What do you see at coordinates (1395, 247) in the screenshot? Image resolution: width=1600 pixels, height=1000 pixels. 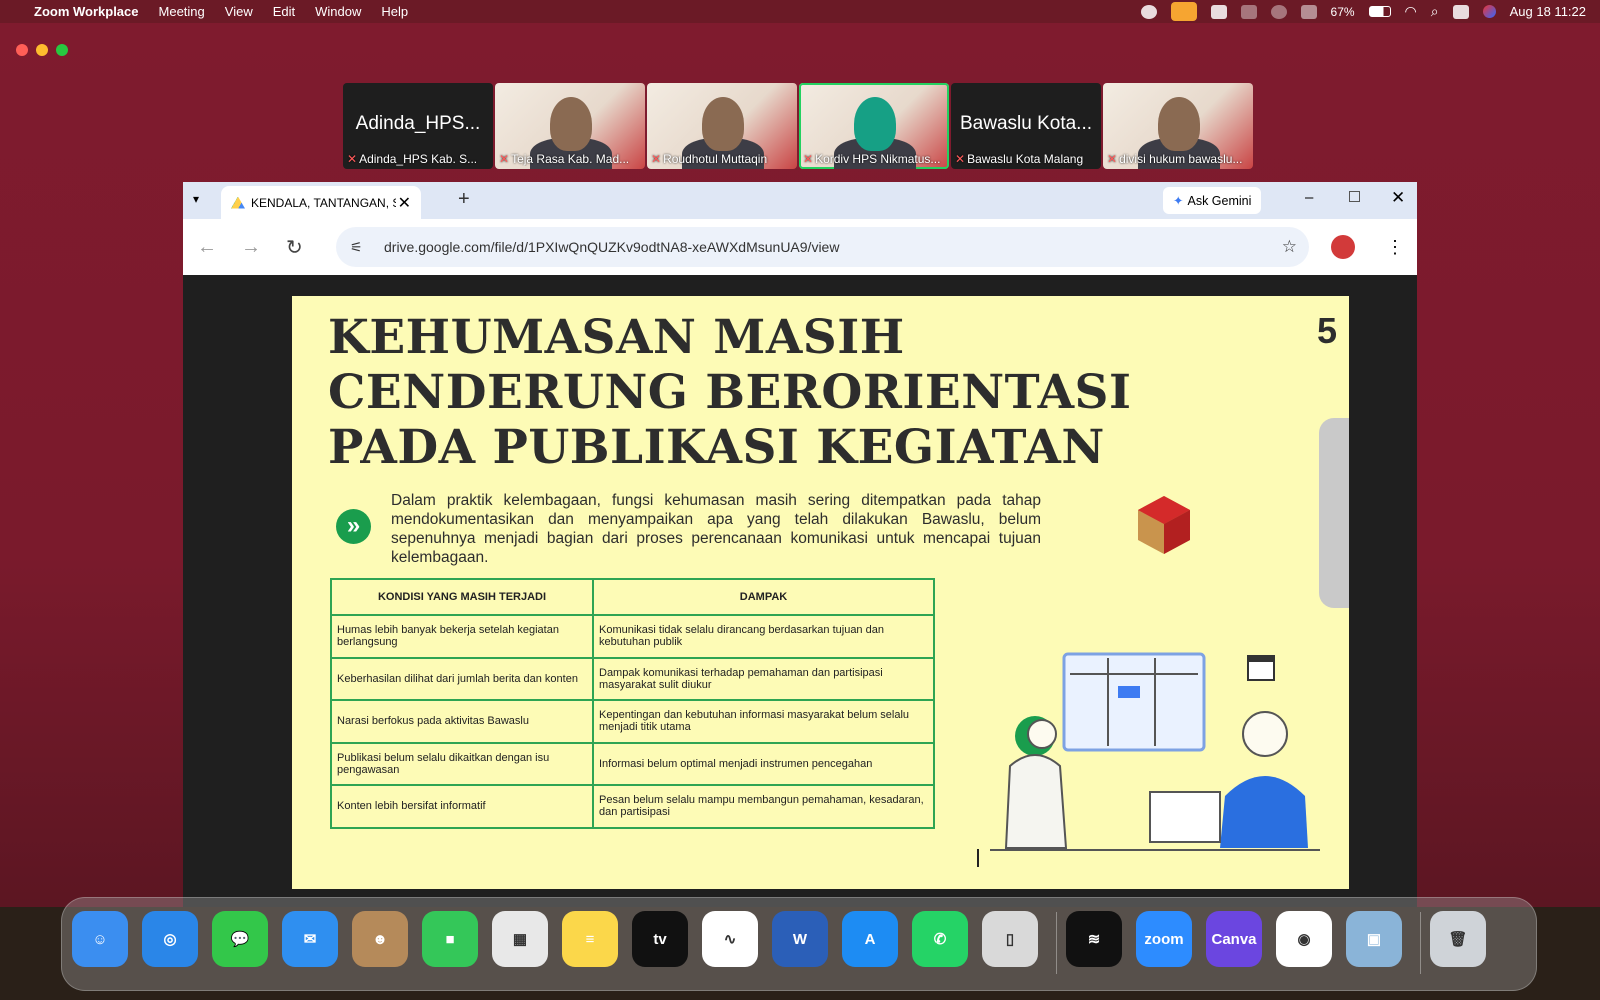 I see `more-menu-icon: ⋮` at bounding box center [1395, 247].